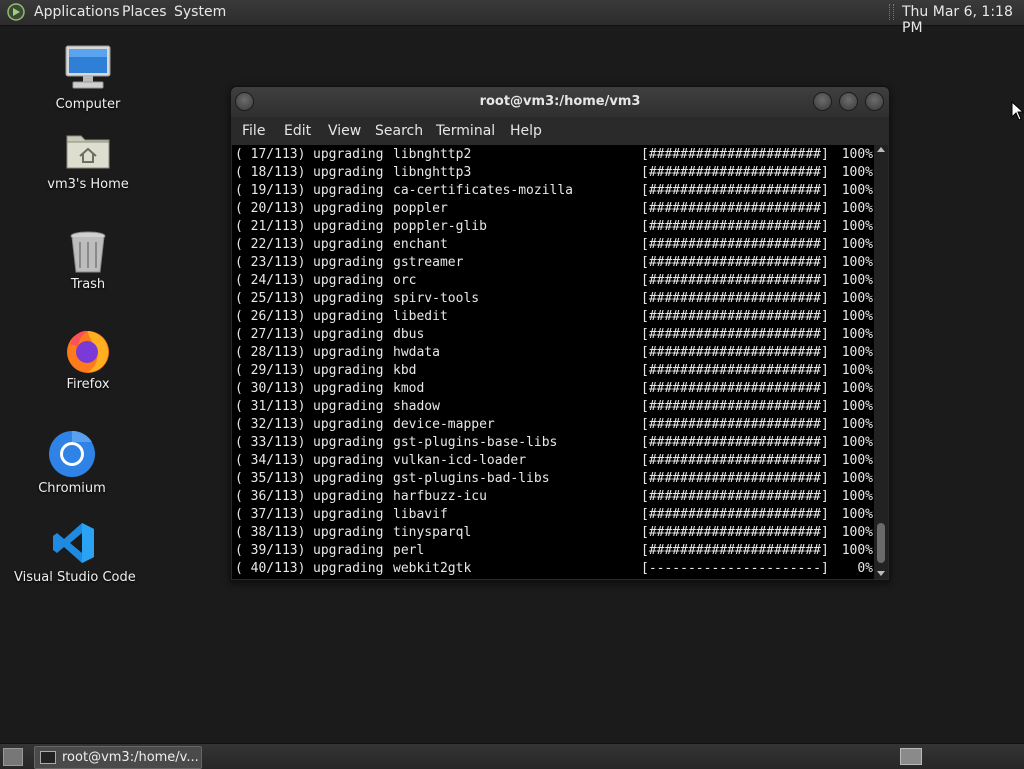  Describe the element at coordinates (881, 543) in the screenshot. I see `scrollbar-thumb` at that location.